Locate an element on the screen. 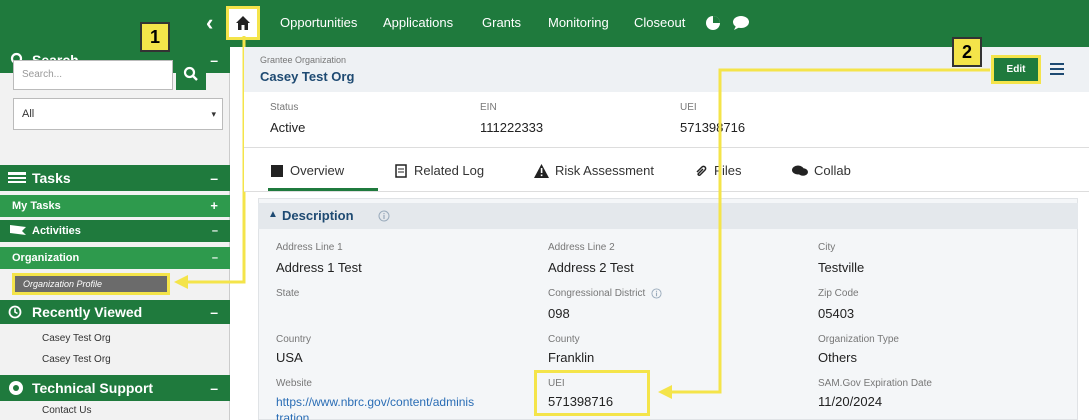 The width and height of the screenshot is (1089, 420). callout-number-2: 2 is located at coordinates (967, 52).